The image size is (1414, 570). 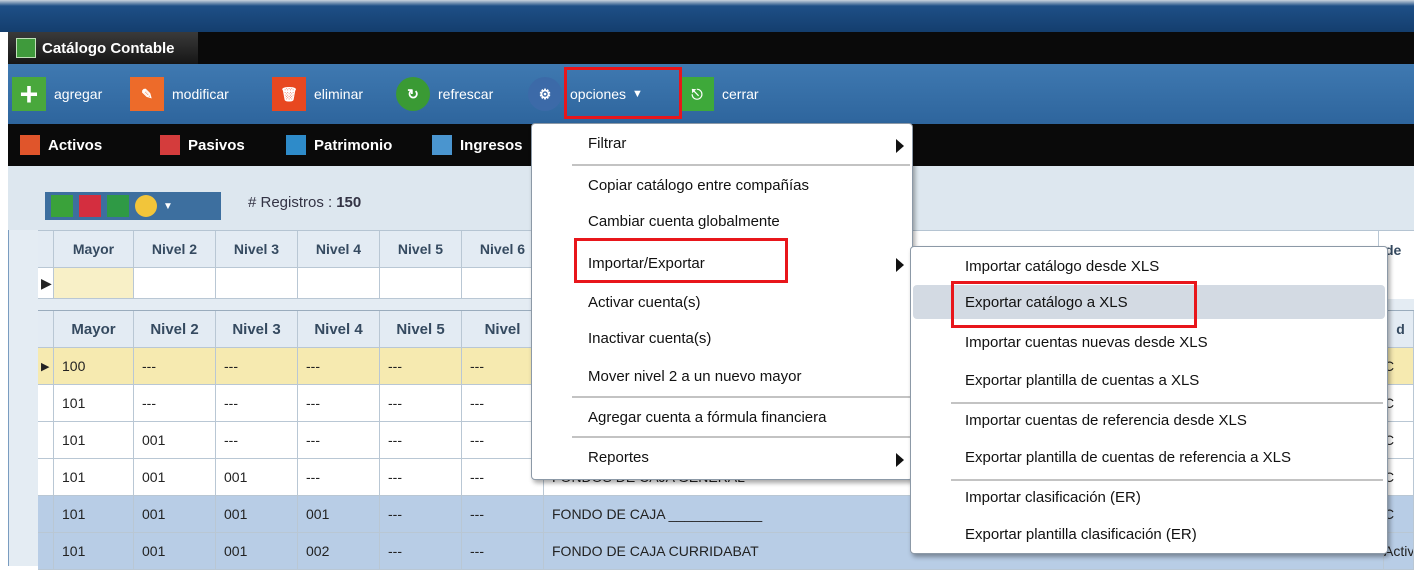 What do you see at coordinates (1081, 534) in the screenshot?
I see `submenu-item: Exportar plantilla clasificación (ER)` at bounding box center [1081, 534].